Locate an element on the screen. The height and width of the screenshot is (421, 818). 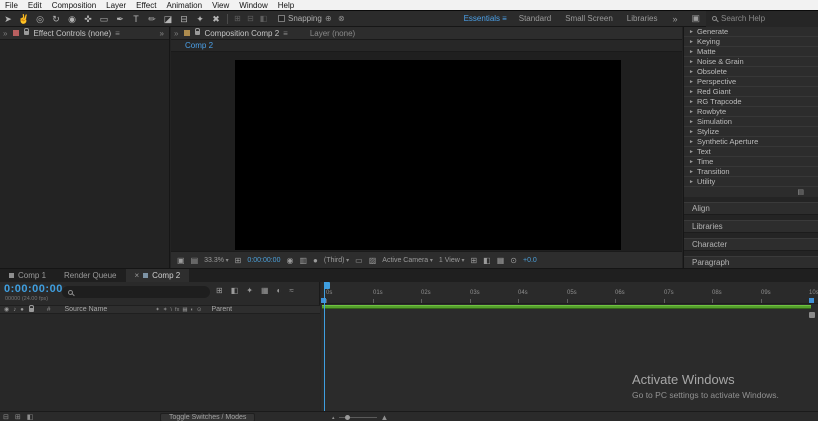
puppet-pin-tool-icon: ✖ is located at coordinates (216, 19).